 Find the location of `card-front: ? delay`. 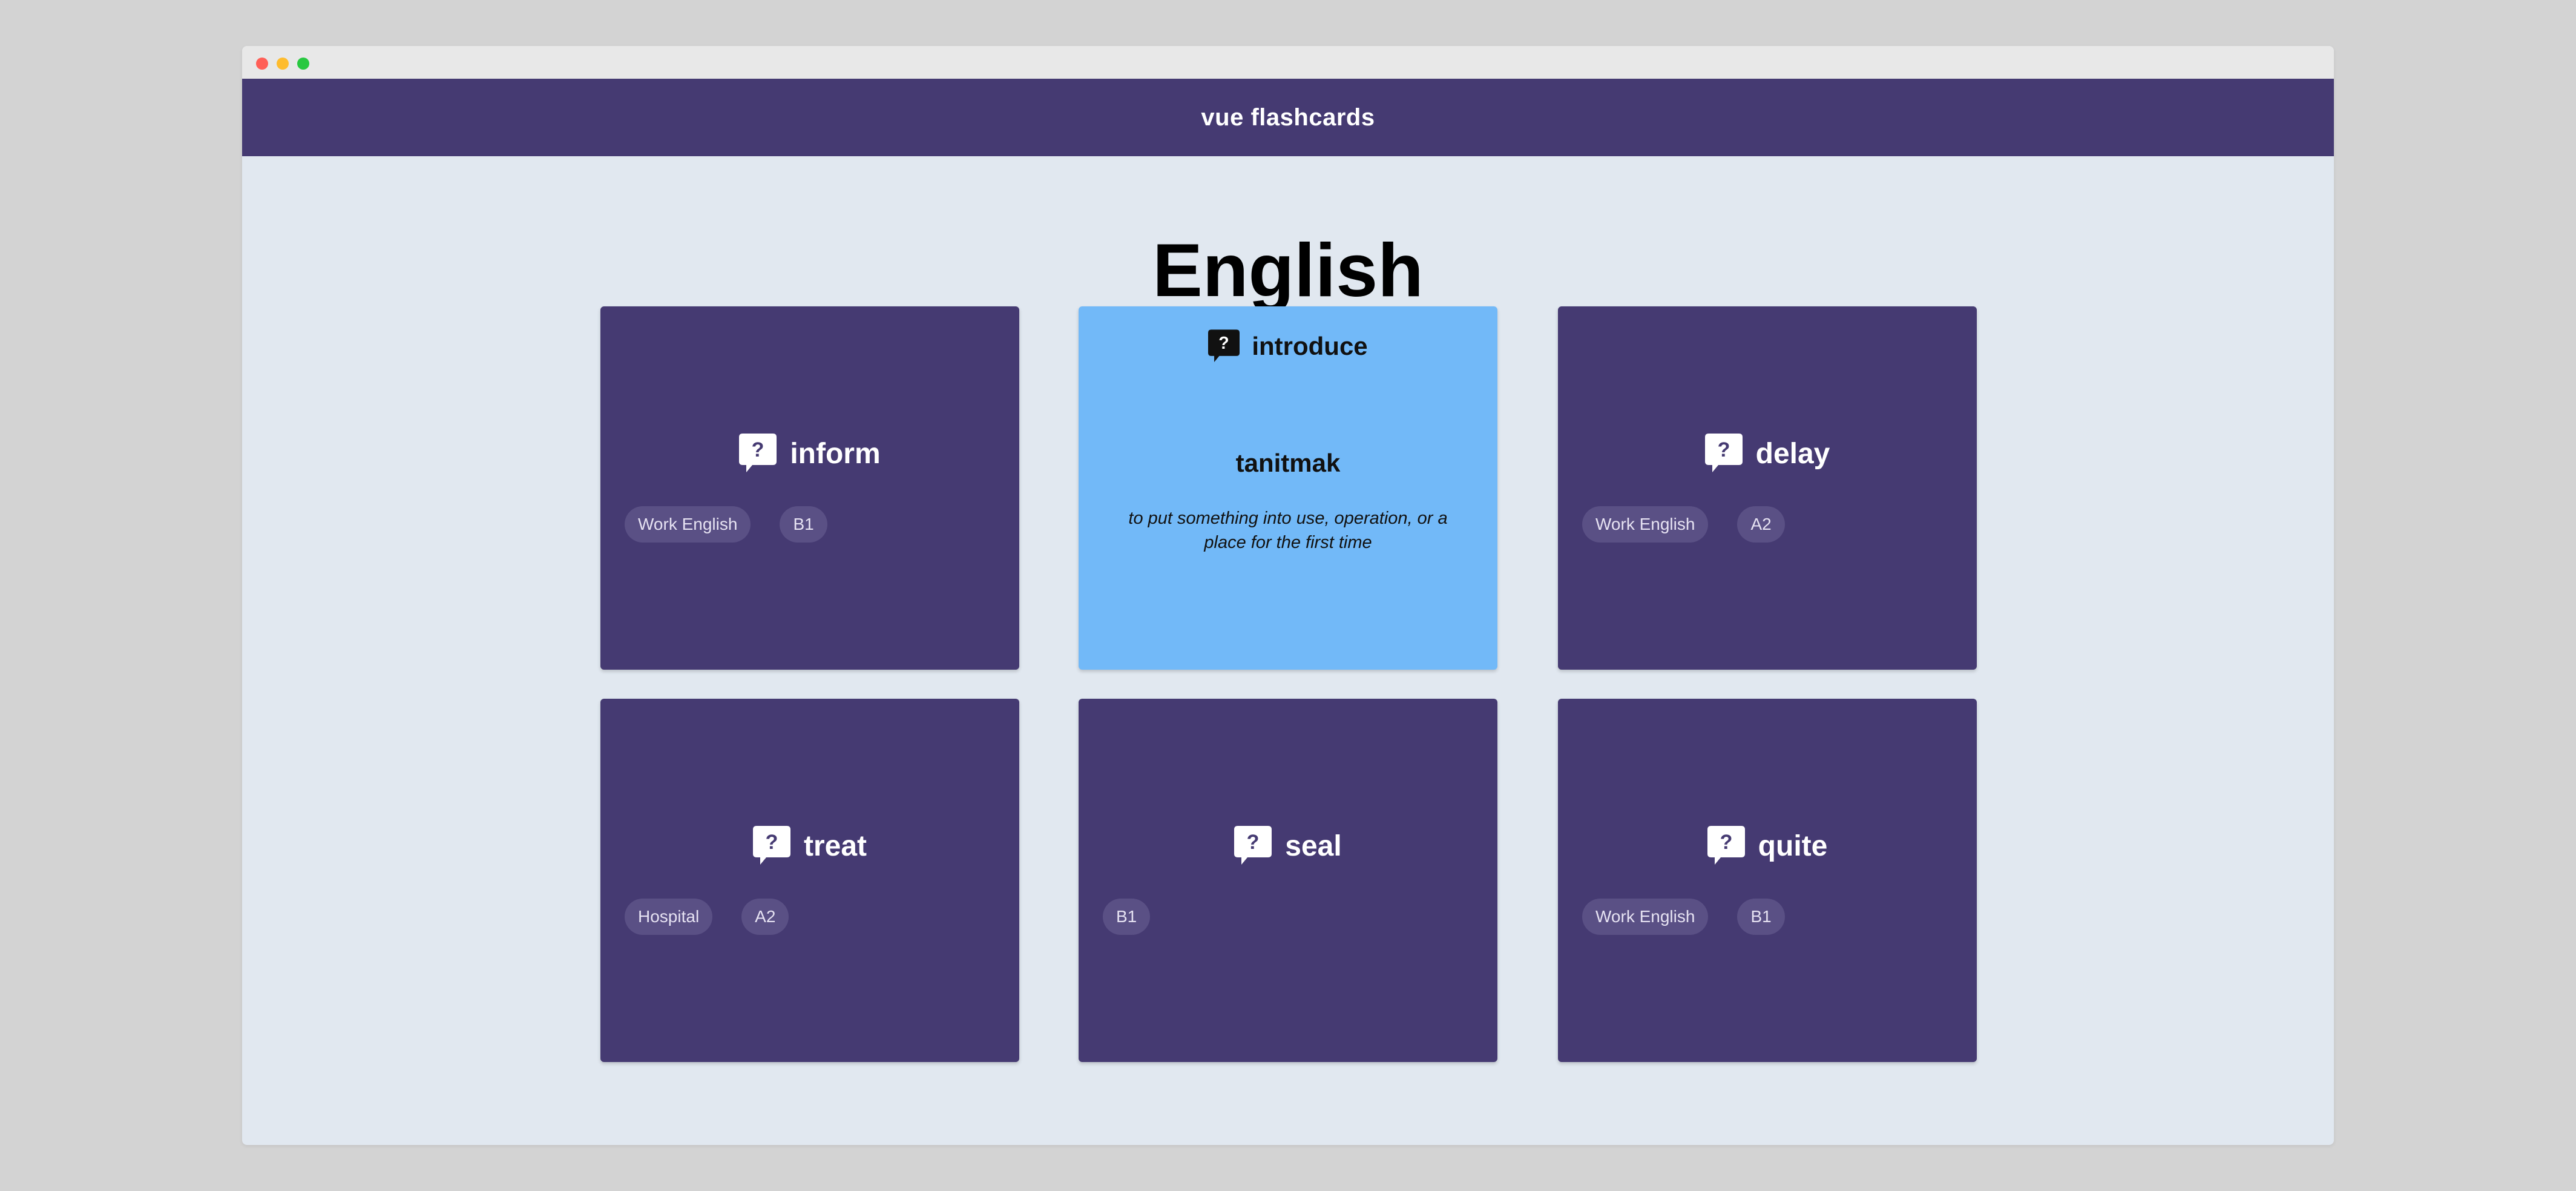

card-front: ? delay is located at coordinates (1767, 453).